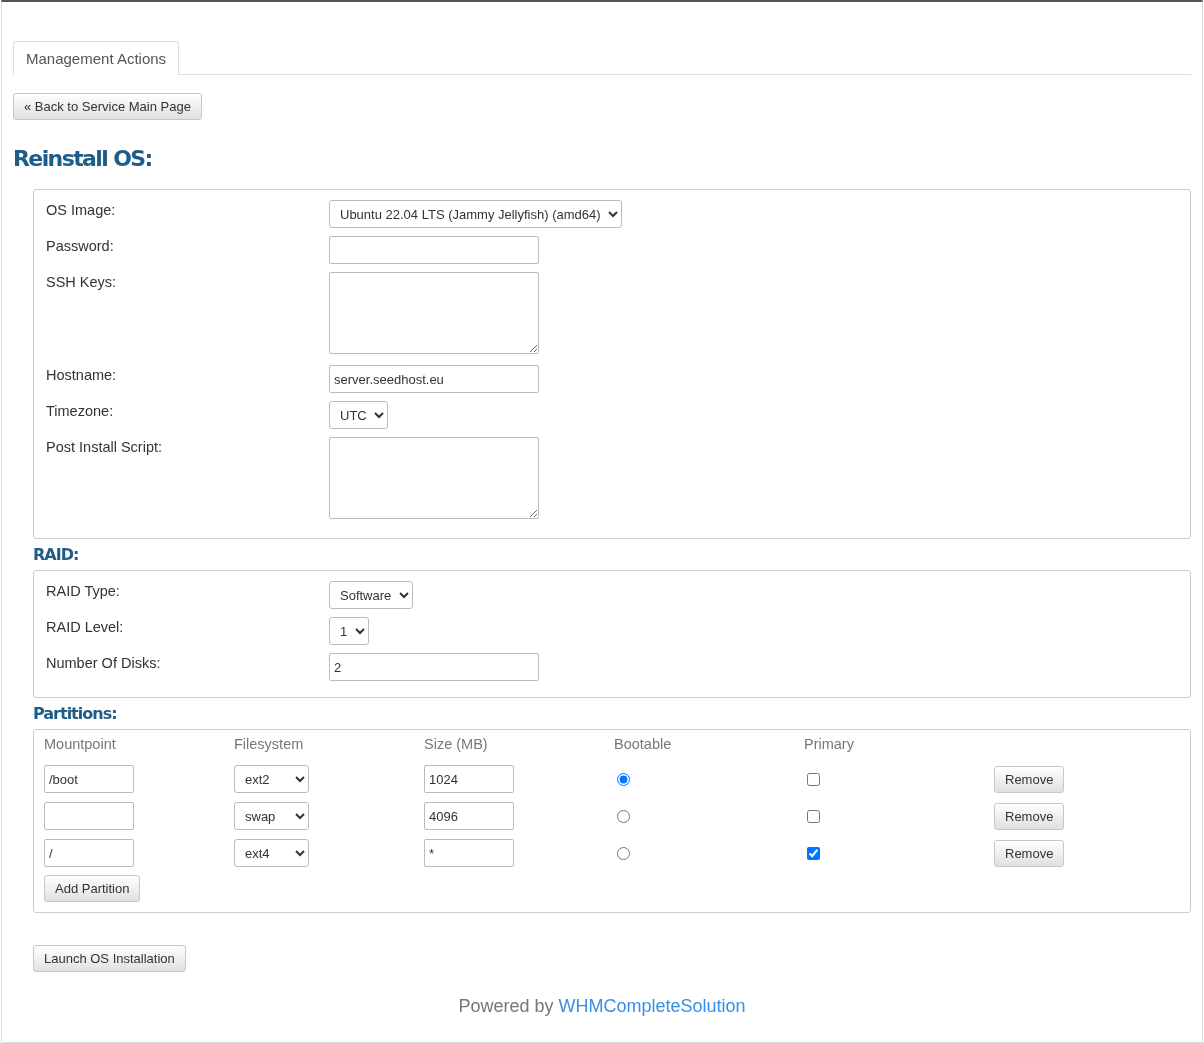  I want to click on size-field: 1024, so click(469, 779).